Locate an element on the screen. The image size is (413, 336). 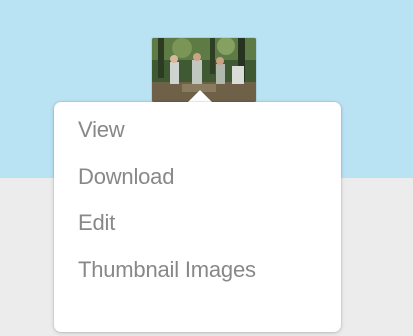
menu-item-label: Thumbnail Images is located at coordinates (167, 269).